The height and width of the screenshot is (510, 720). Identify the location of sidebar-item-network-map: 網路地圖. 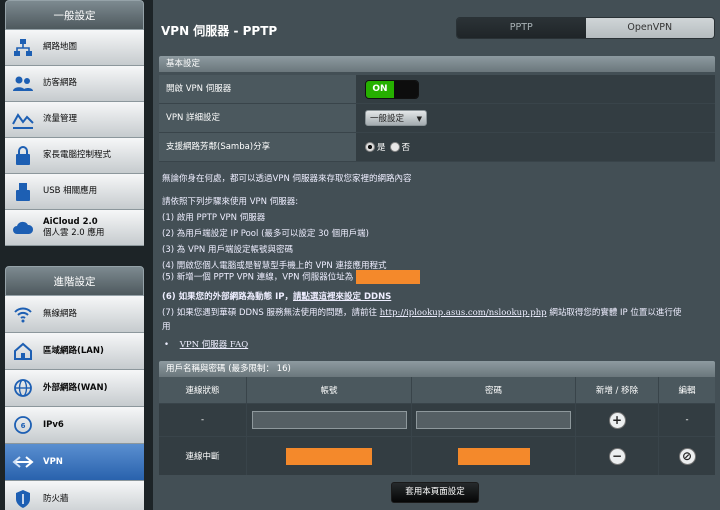
(74, 48).